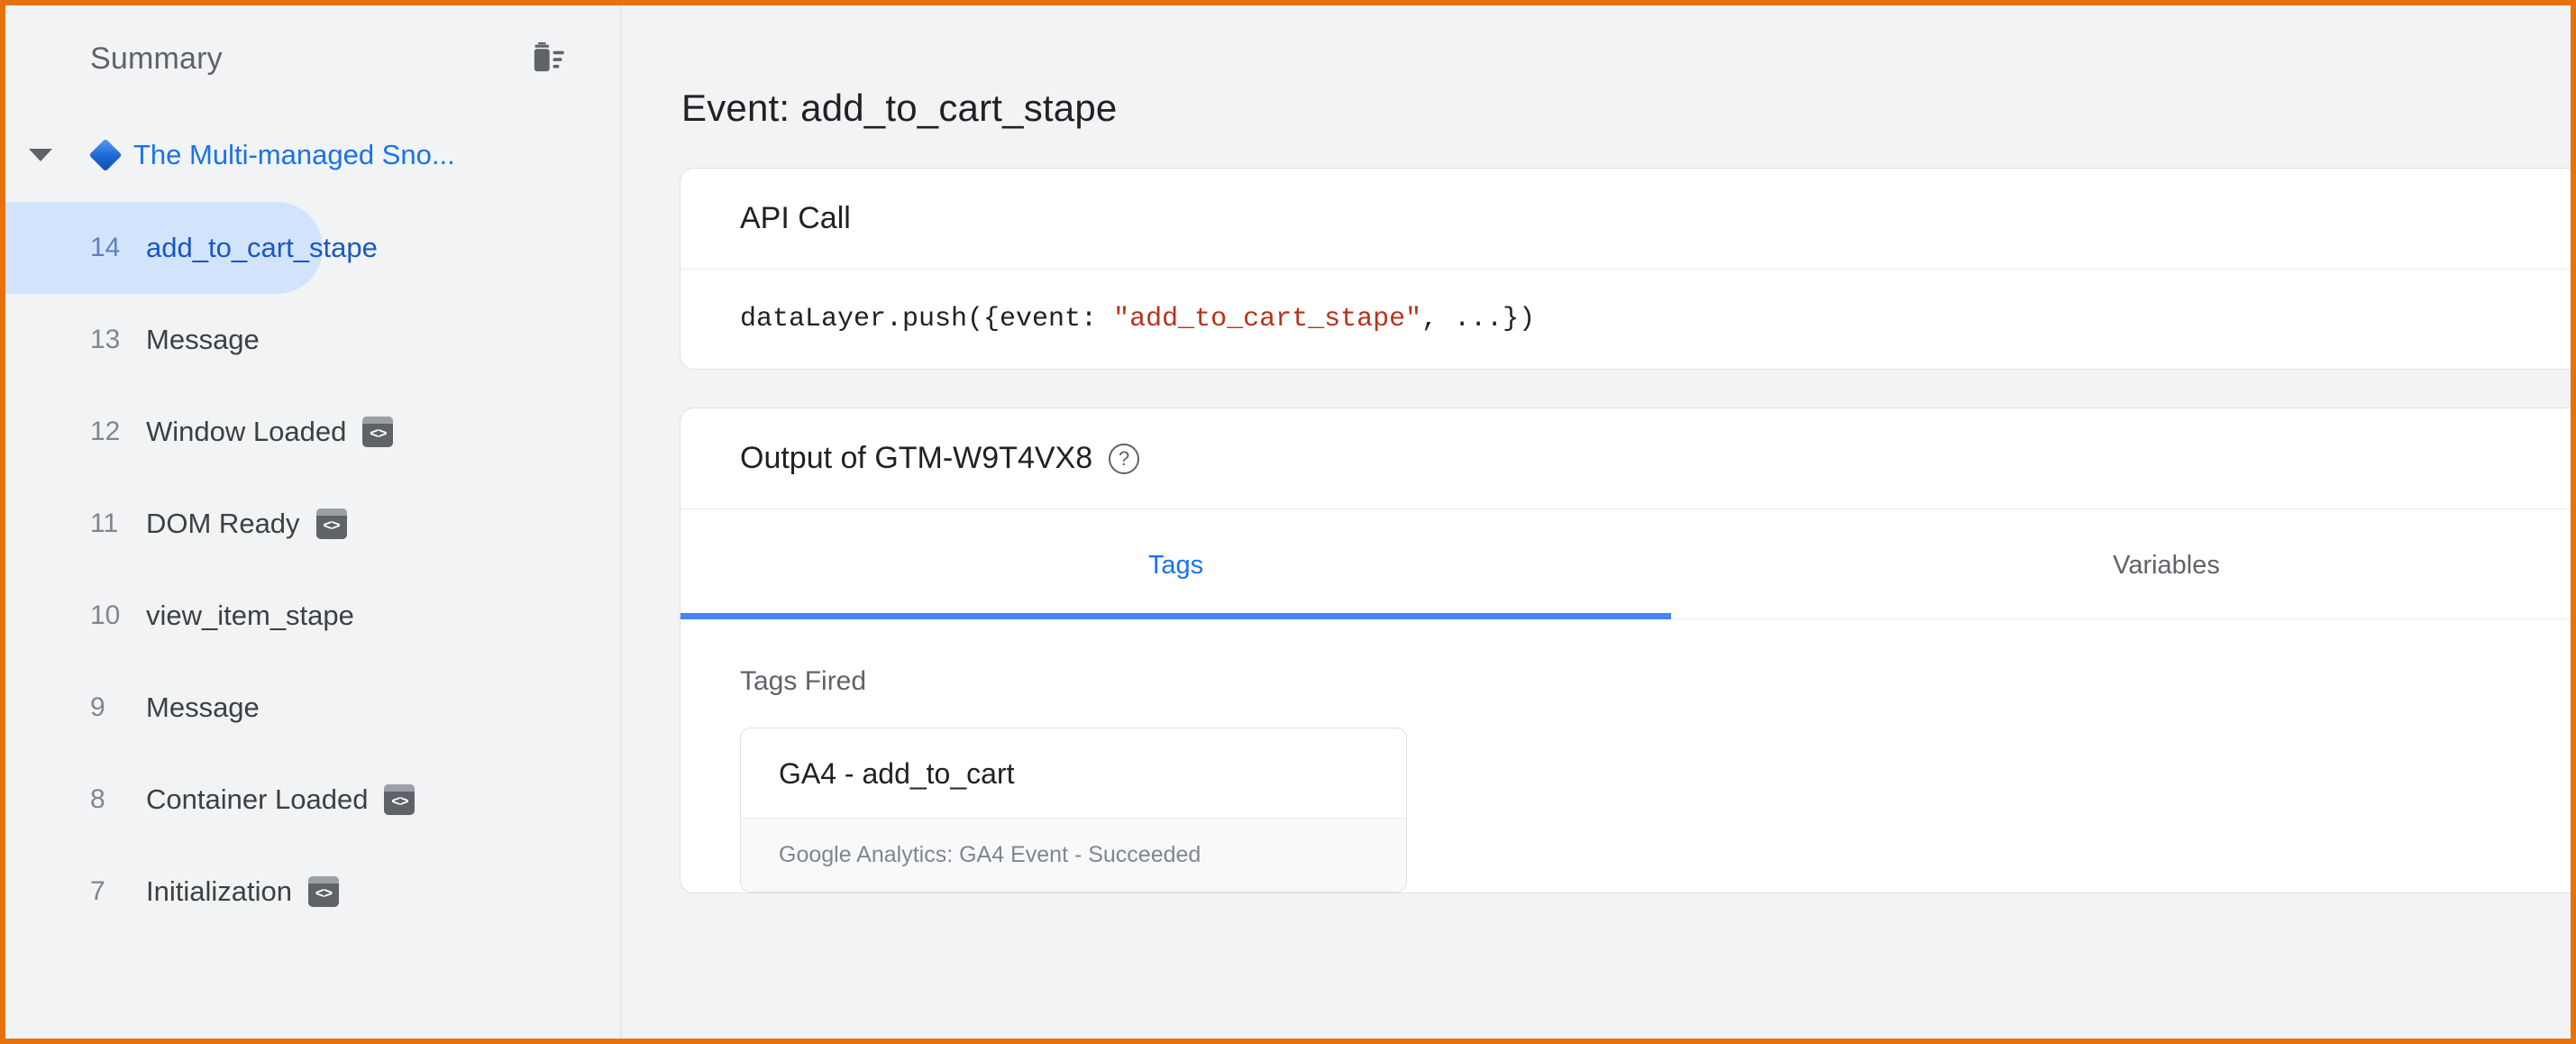 The height and width of the screenshot is (1044, 2576). Describe the element at coordinates (1073, 810) in the screenshot. I see `tag-card: GA4 - add_to_cart Google Analytics` at that location.